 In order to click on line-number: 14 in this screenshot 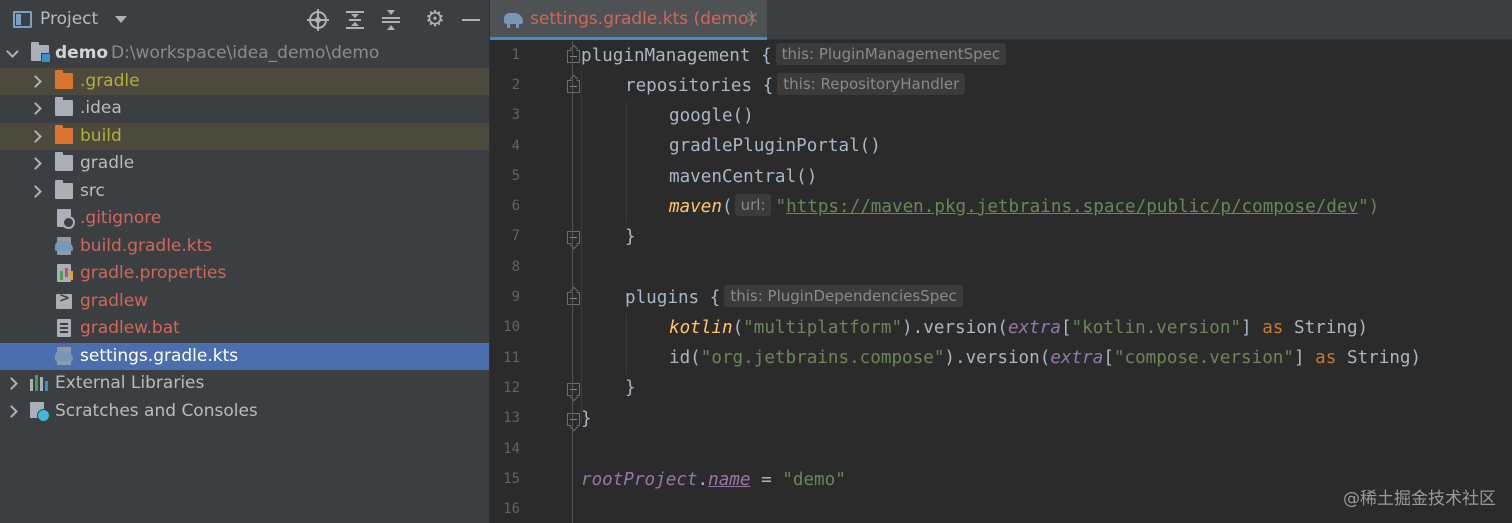, I will do `click(511, 449)`.